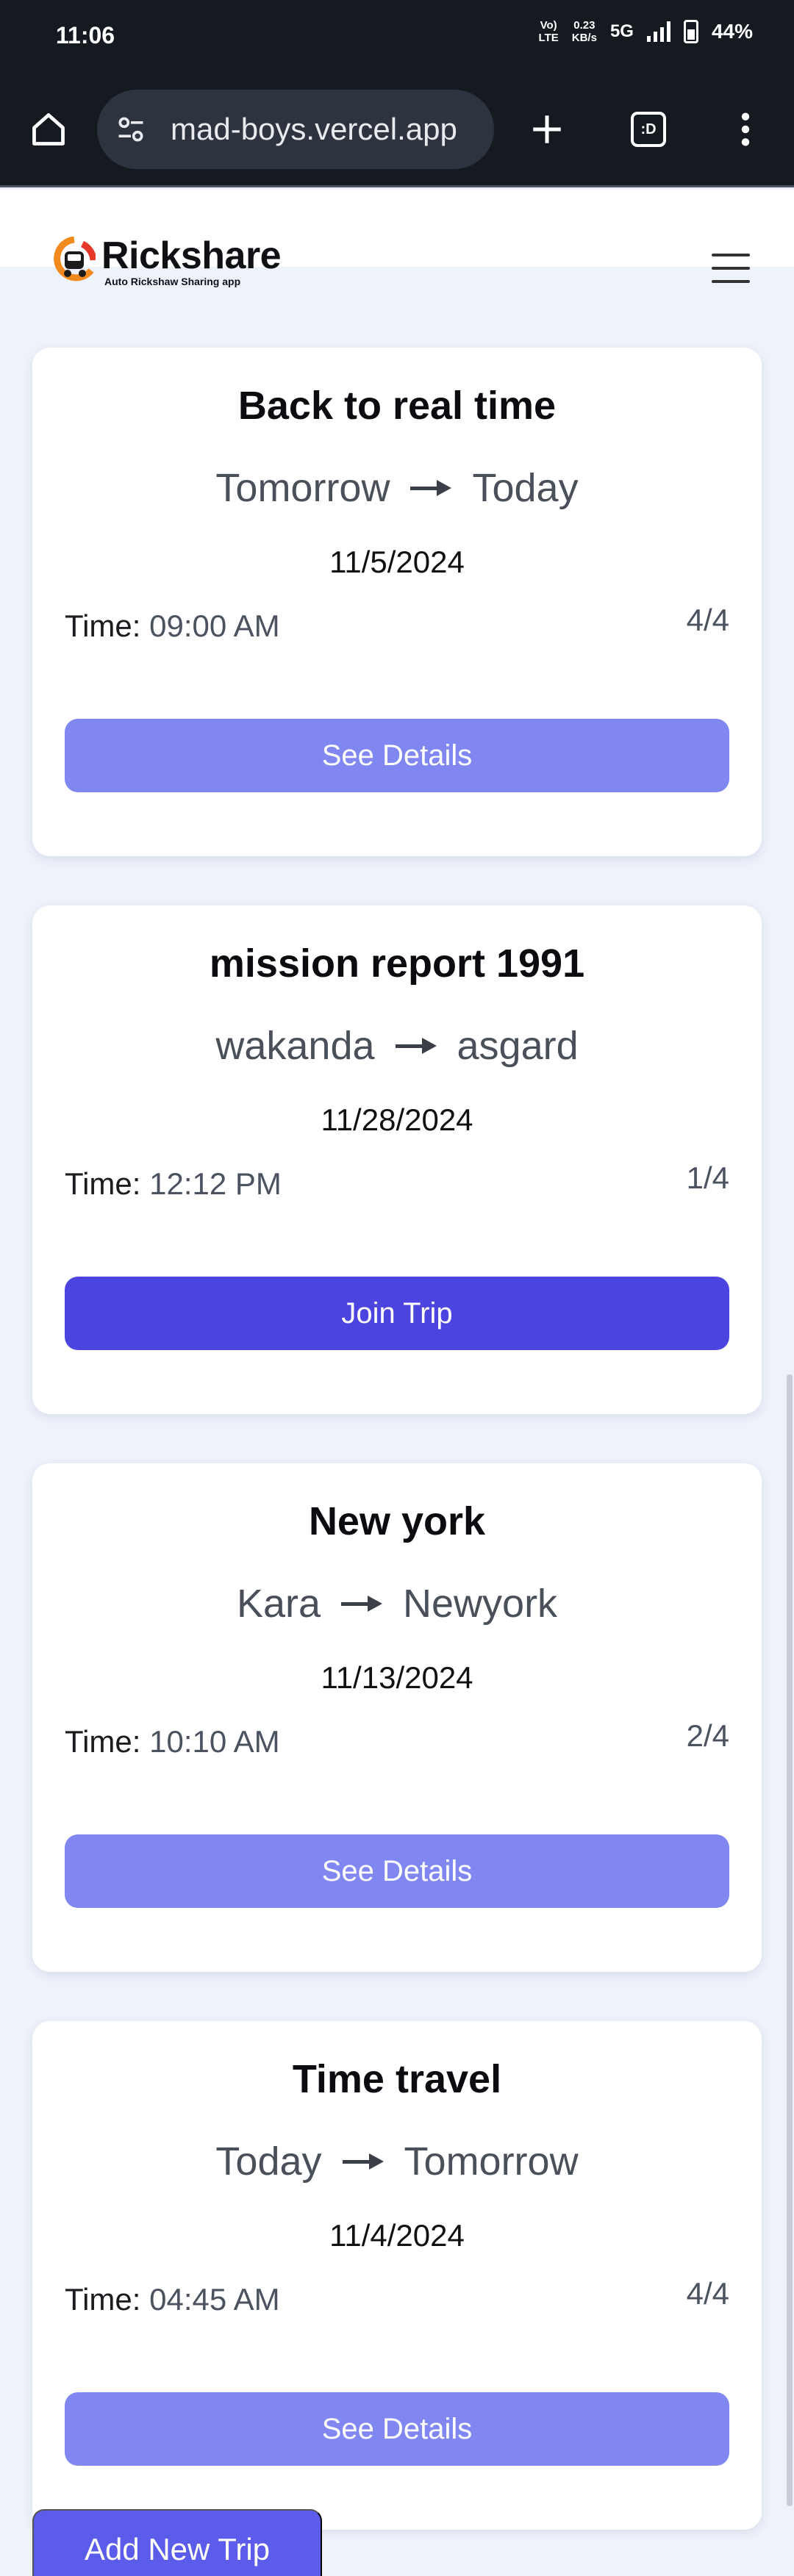 The image size is (794, 2576). Describe the element at coordinates (397, 488) in the screenshot. I see `trip-route: Tomorrow Today` at that location.